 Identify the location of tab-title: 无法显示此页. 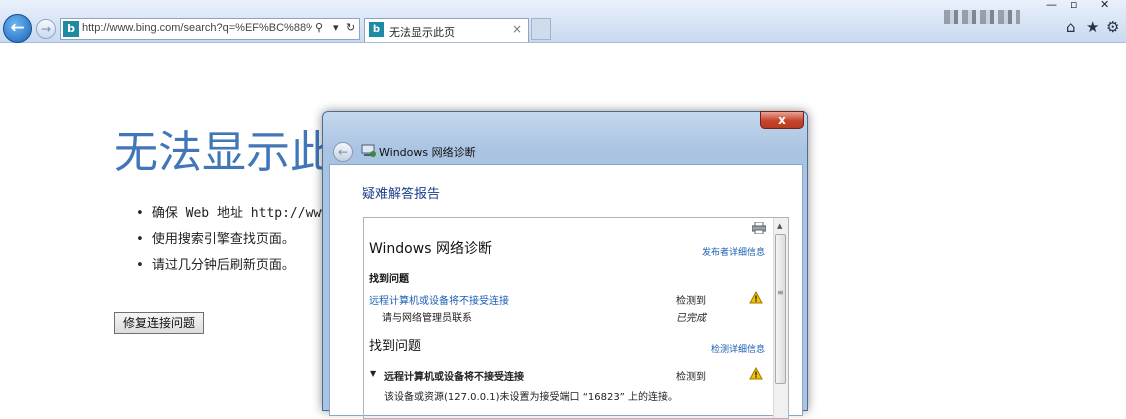
(422, 32).